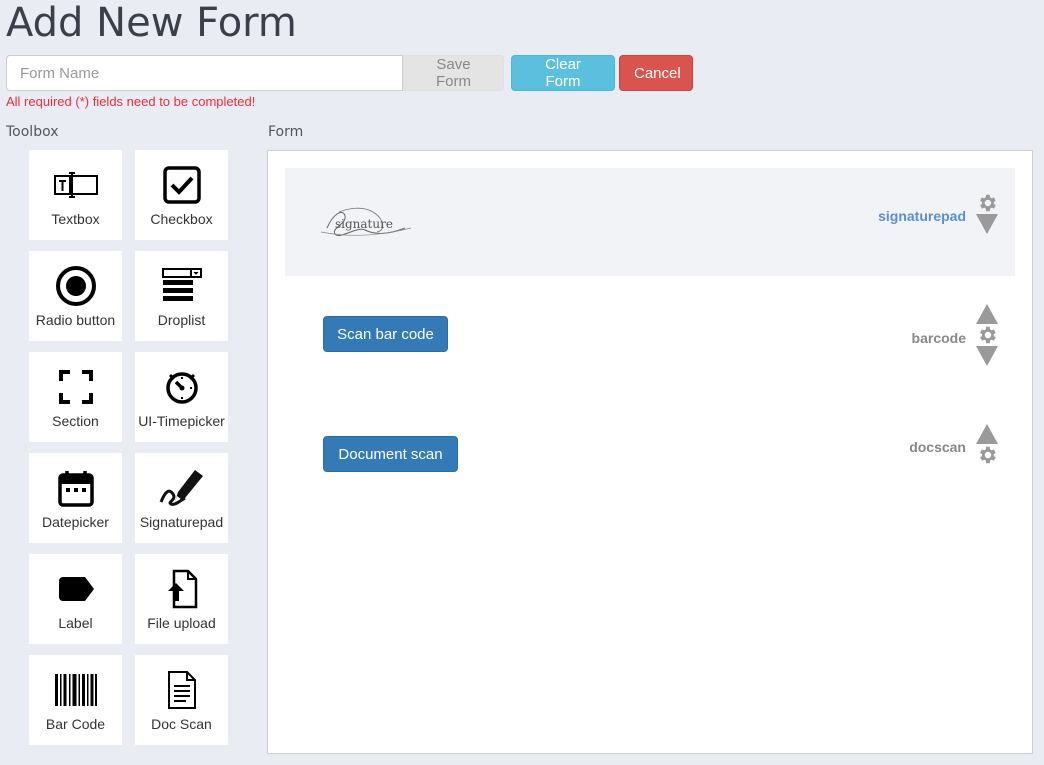 This screenshot has width=1044, height=765. I want to click on signature-image: signature, so click(366, 221).